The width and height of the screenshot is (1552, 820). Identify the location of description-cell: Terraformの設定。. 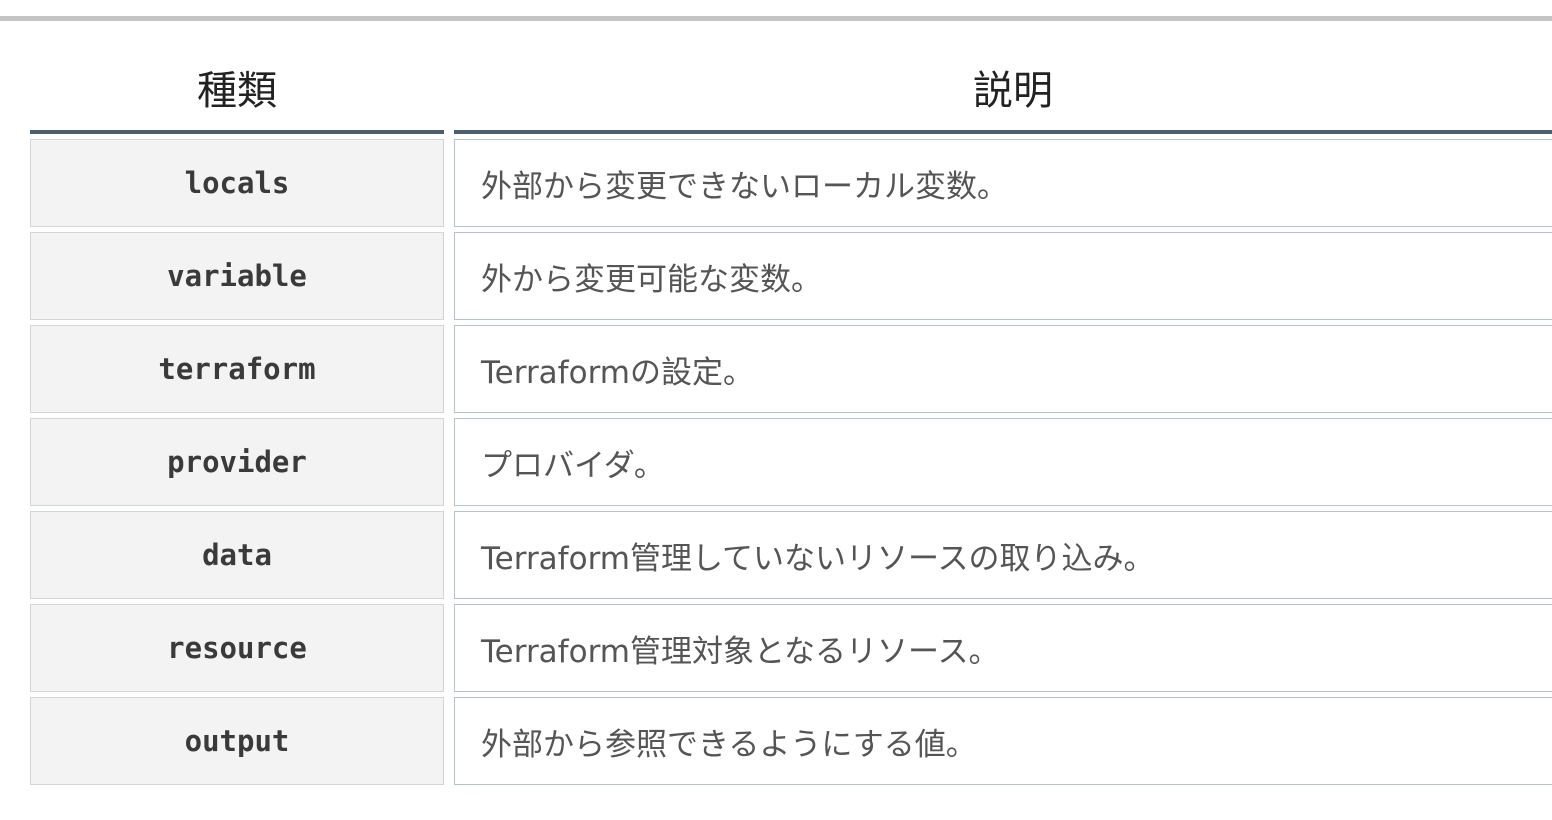
(1003, 369).